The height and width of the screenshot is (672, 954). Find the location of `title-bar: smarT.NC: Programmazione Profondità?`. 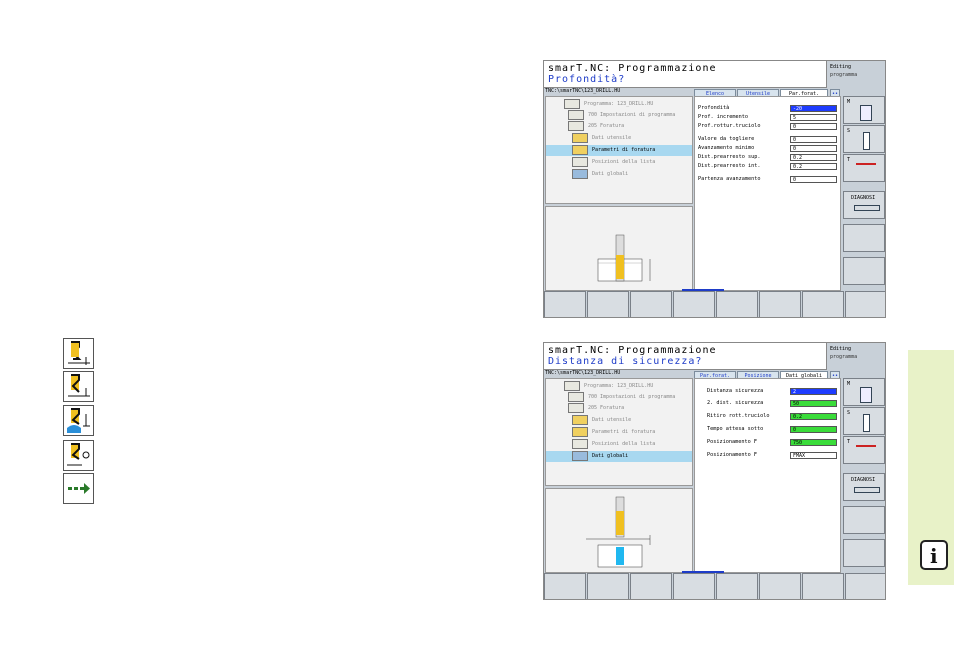

title-bar: smarT.NC: Programmazione Profondità? is located at coordinates (685, 74).